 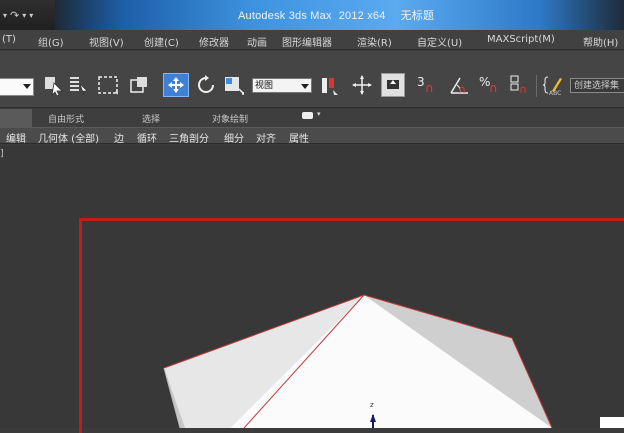 What do you see at coordinates (312, 136) in the screenshot?
I see `ribbon-panel-bar: 编辑 几何体 (全部) 边 循环 三角剖分 细分 对齐 属性` at bounding box center [312, 136].